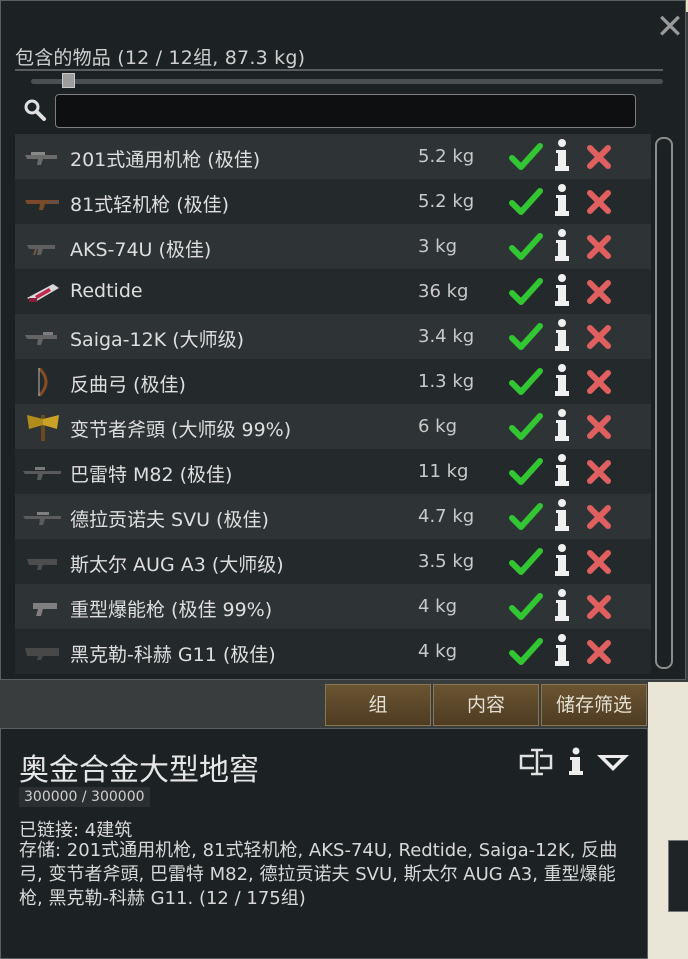 Image resolution: width=688 pixels, height=959 pixels. Describe the element at coordinates (165, 160) in the screenshot. I see `item-name: 201式通用机枪 (极佳)` at that location.